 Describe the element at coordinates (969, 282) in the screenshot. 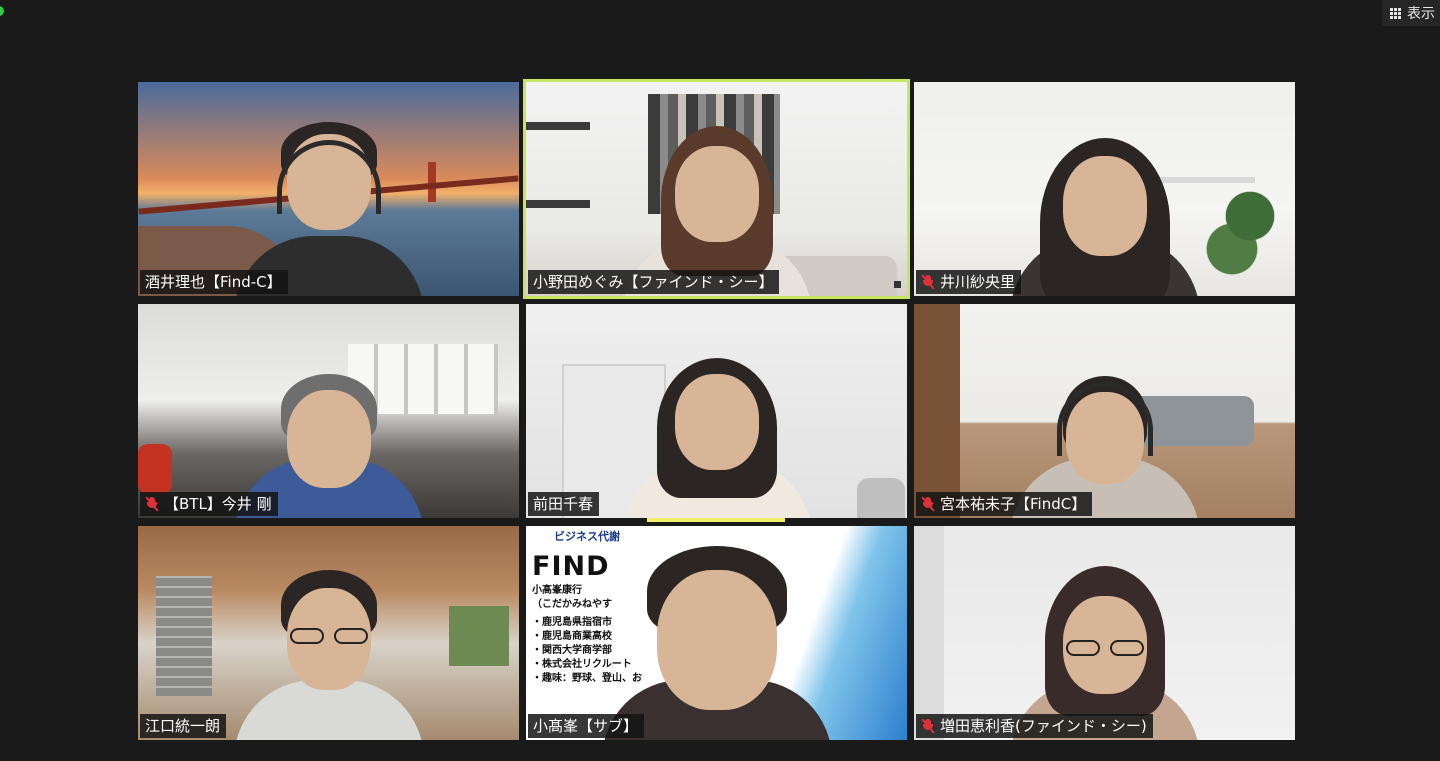

I see `participant-name-tag: 井川紗央里` at that location.